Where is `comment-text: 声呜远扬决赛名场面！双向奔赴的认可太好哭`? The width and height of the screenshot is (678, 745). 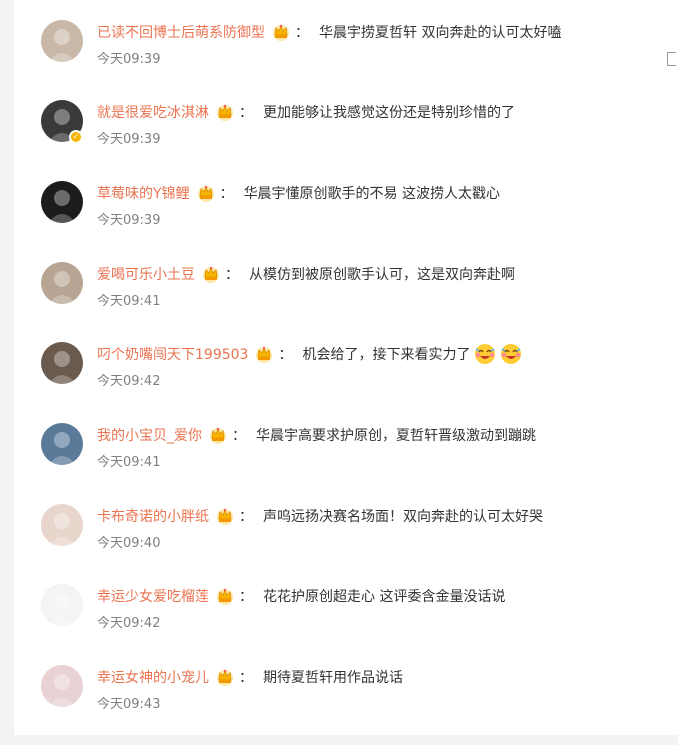 comment-text: 声呜远扬决赛名场面！双向奔赴的认可太好哭 is located at coordinates (403, 517).